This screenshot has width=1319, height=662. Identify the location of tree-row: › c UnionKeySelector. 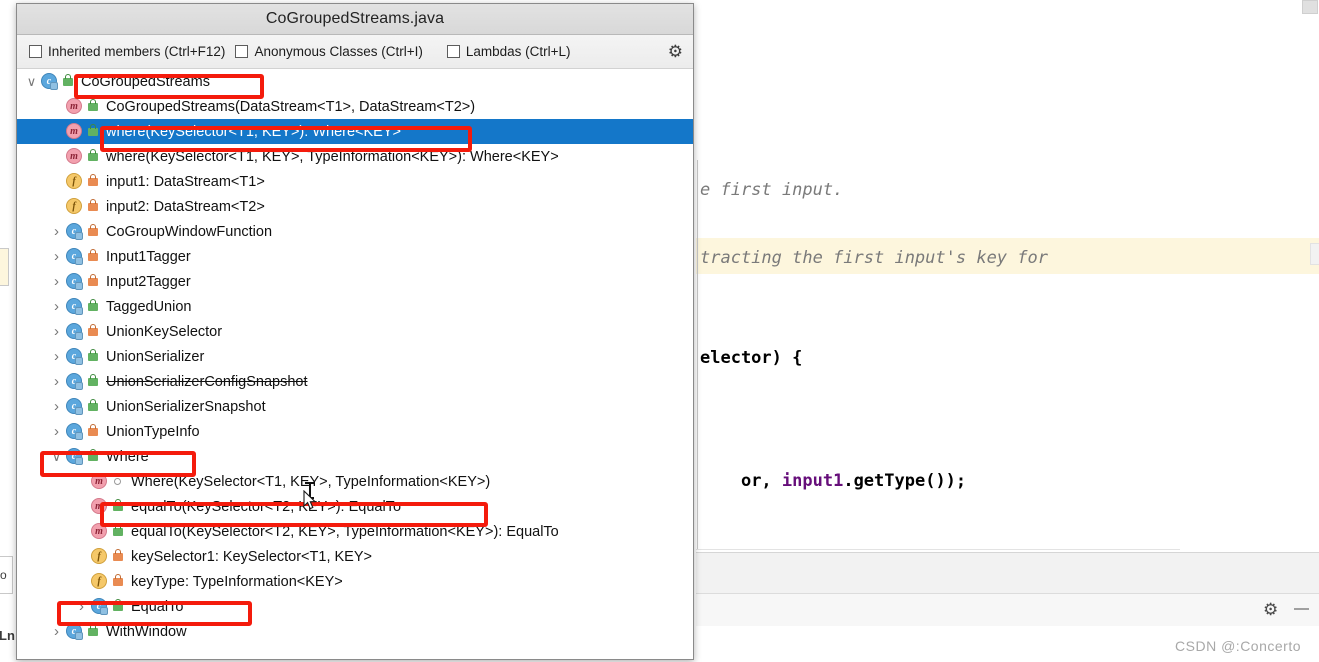
(355, 331).